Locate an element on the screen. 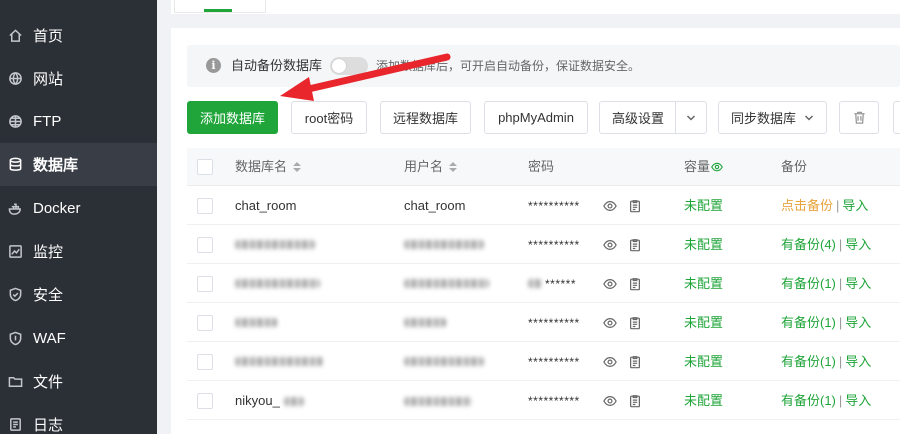  column-header-backup: 备份 is located at coordinates (794, 166).